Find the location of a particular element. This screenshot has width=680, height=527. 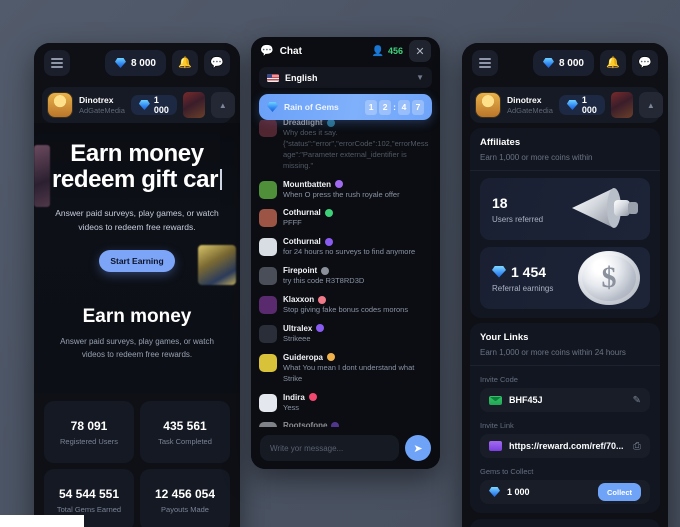

close-chat-button: ✕ is located at coordinates (420, 51).